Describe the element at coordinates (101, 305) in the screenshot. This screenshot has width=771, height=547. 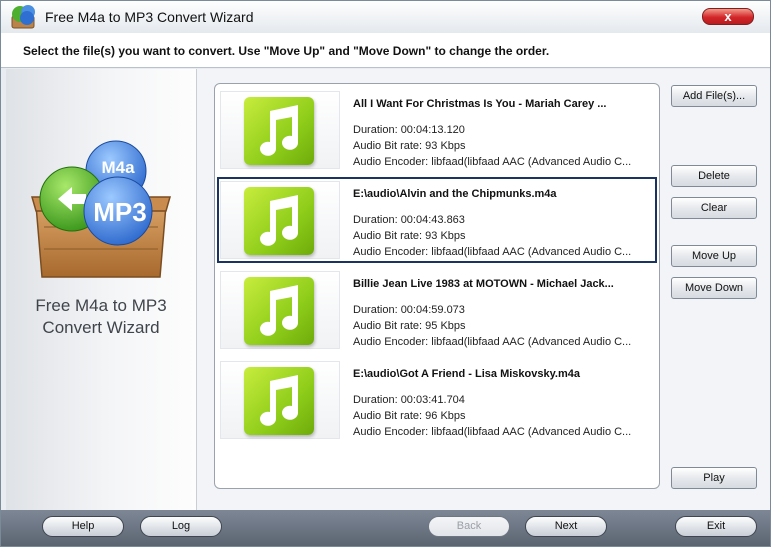
I see `logo-caption-line1: Free M4a to MP3` at that location.